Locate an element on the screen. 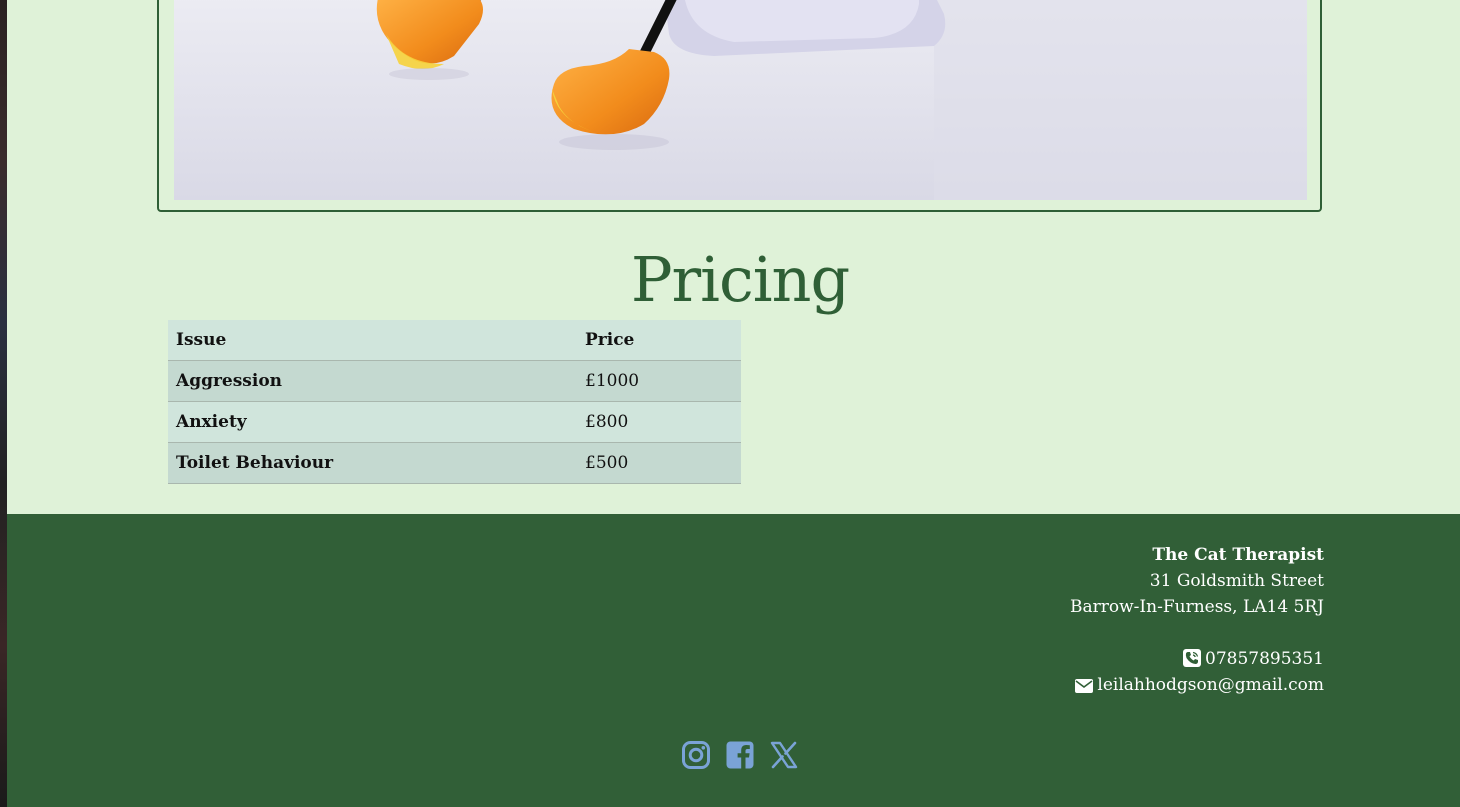  table-row: Aggression £1000 is located at coordinates (454, 381).